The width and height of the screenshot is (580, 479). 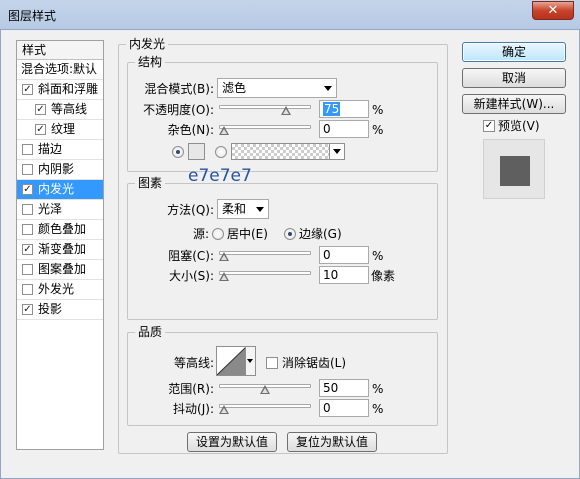 What do you see at coordinates (50, 309) in the screenshot?
I see `style-item-label: 投影` at bounding box center [50, 309].